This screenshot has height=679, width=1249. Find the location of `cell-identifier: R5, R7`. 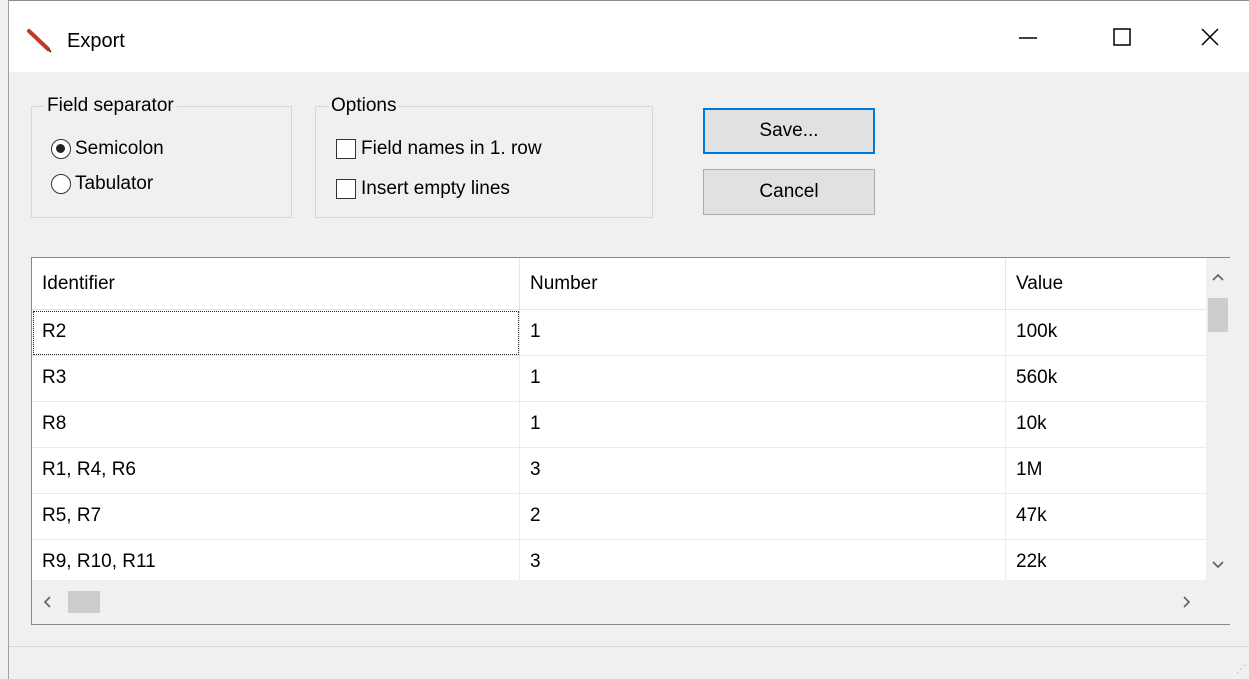

cell-identifier: R5, R7 is located at coordinates (276, 517).